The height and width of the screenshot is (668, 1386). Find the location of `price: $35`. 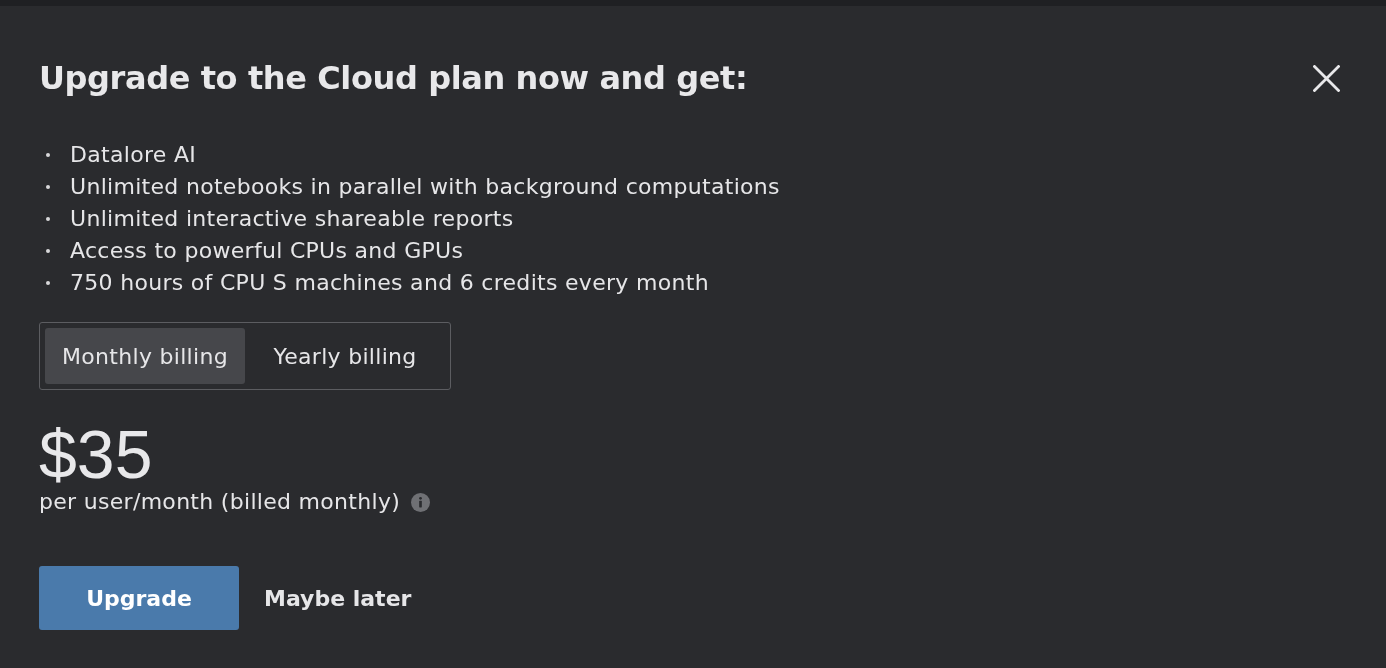

price: $35 is located at coordinates (96, 454).